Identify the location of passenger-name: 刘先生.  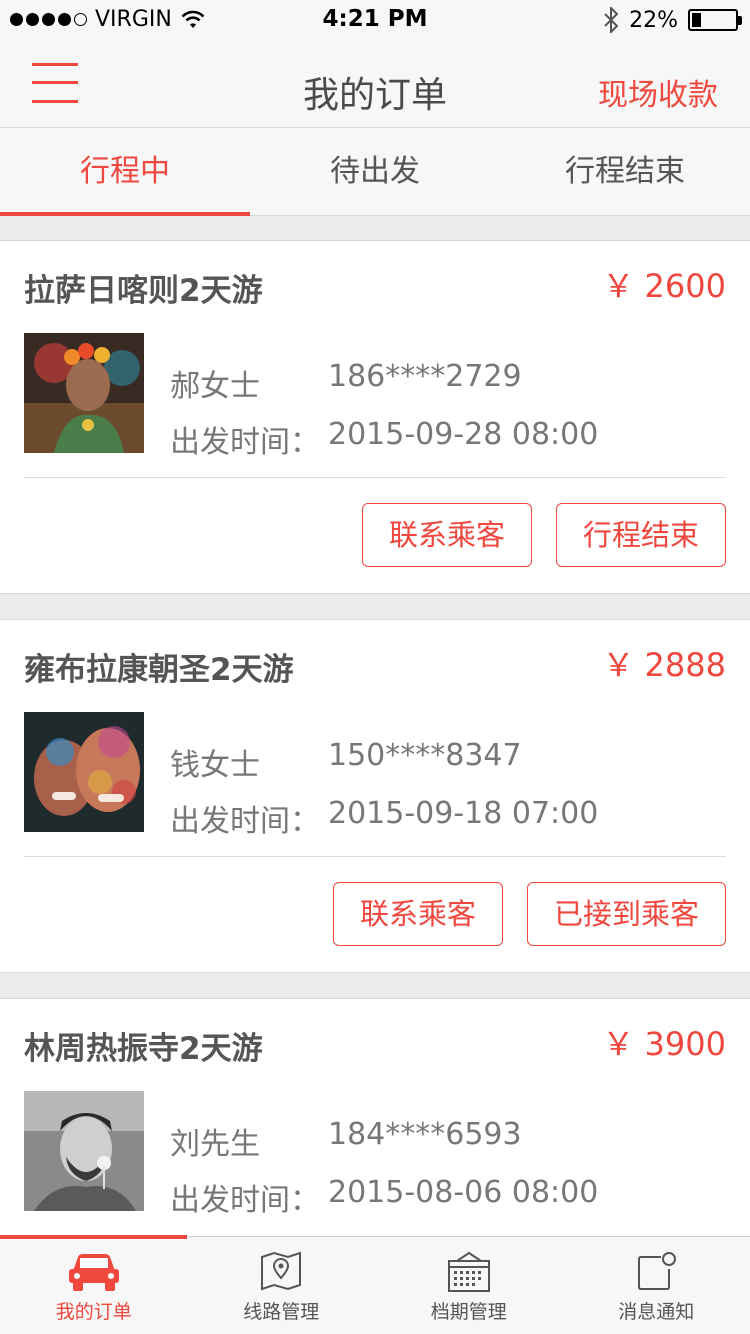
(215, 1144).